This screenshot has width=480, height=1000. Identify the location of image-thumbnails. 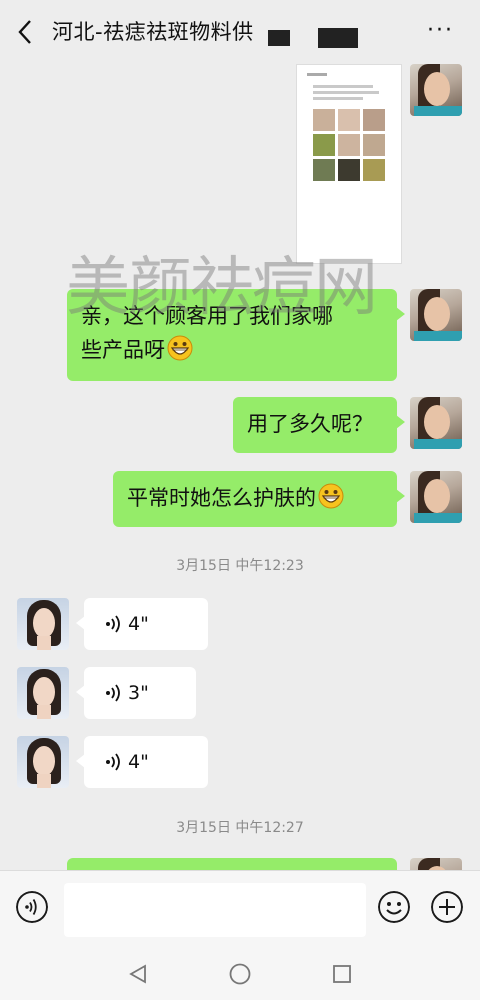
(349, 145).